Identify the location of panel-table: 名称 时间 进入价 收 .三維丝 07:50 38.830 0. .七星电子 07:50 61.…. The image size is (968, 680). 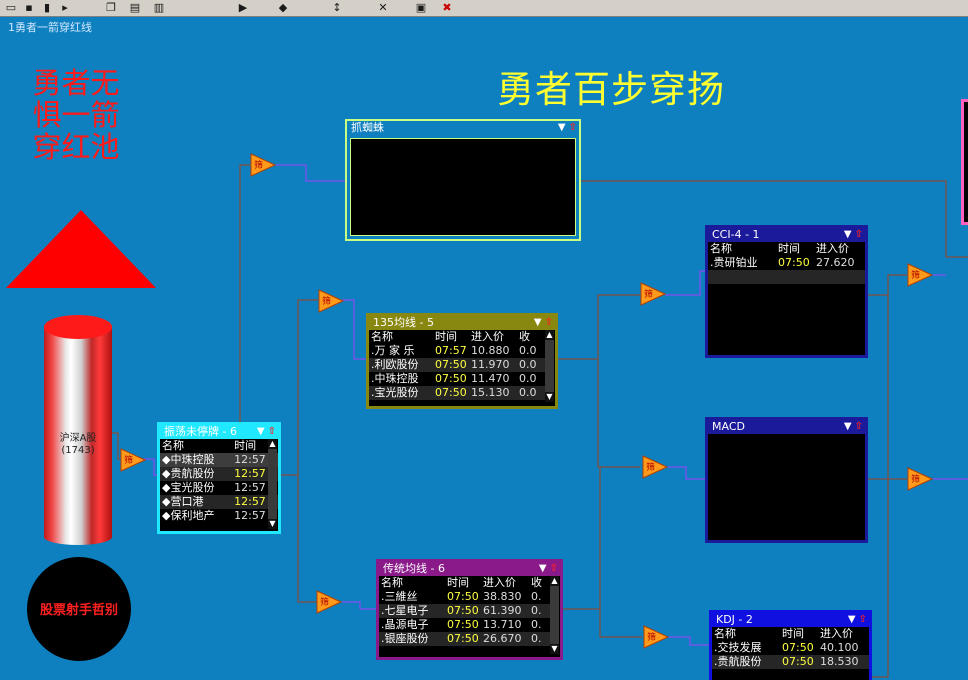
(464, 611).